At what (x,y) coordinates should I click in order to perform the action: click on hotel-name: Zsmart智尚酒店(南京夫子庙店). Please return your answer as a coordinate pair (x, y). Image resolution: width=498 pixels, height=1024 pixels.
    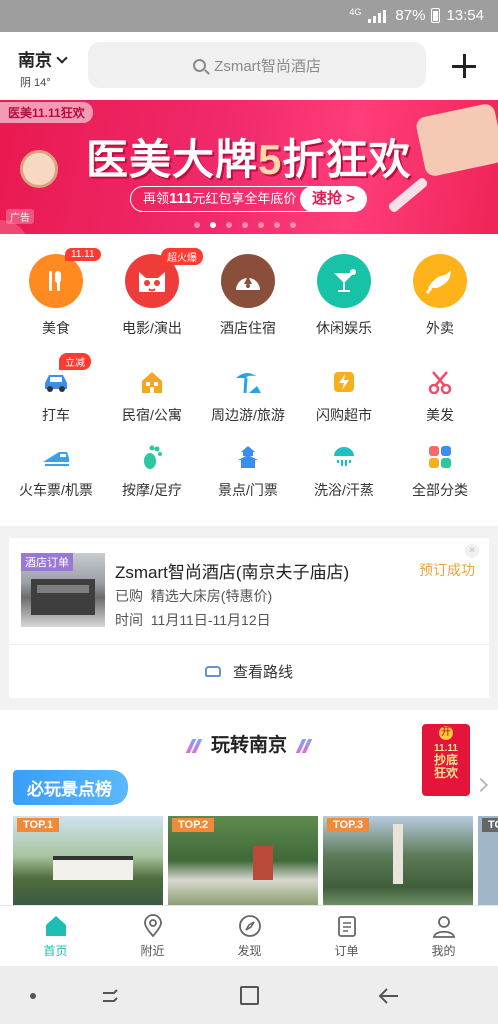
    Looking at the image, I should click on (232, 572).